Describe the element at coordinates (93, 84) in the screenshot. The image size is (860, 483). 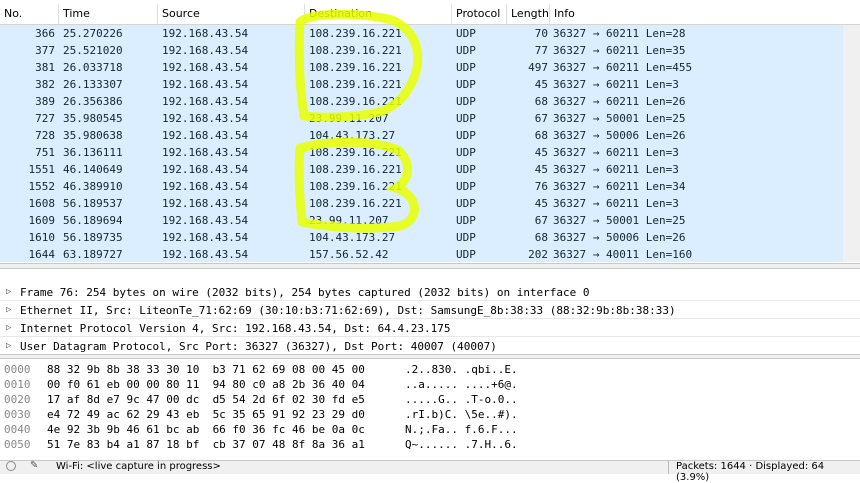
I see `cell-time: 26.133307` at that location.